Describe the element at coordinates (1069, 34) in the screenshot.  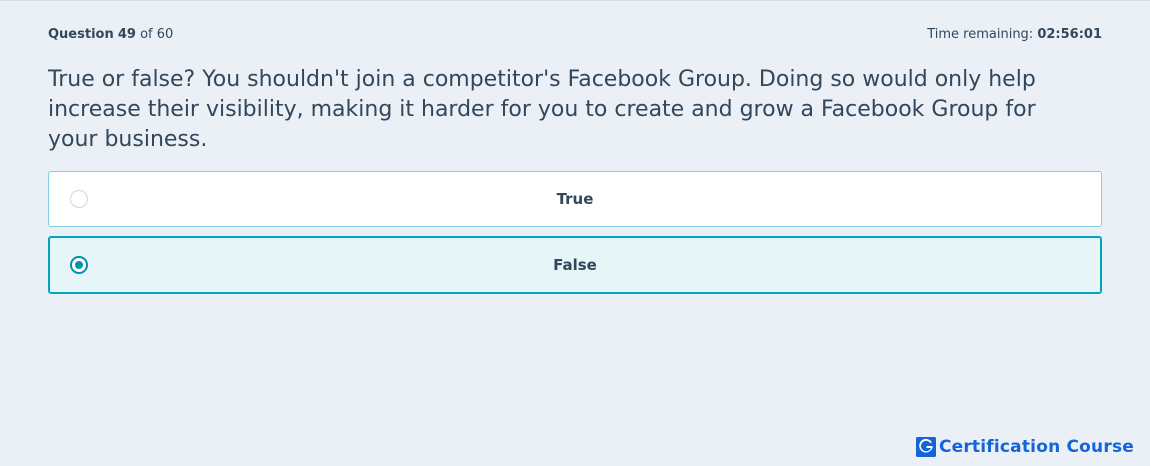
I see `time-remaining-value: 02:56:01` at that location.